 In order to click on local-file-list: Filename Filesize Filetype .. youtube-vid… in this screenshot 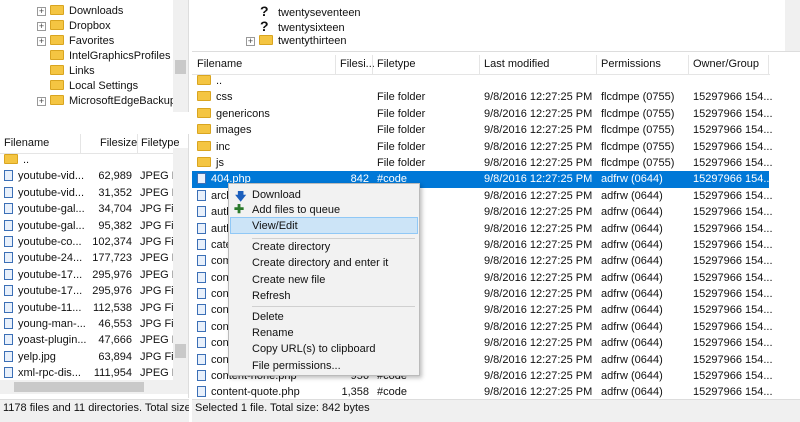, I will do `click(94, 266)`.